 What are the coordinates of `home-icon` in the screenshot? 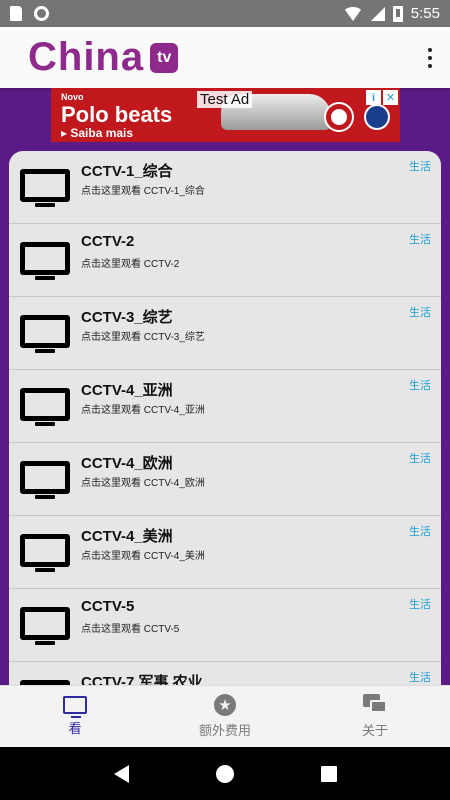 It's located at (224, 773).